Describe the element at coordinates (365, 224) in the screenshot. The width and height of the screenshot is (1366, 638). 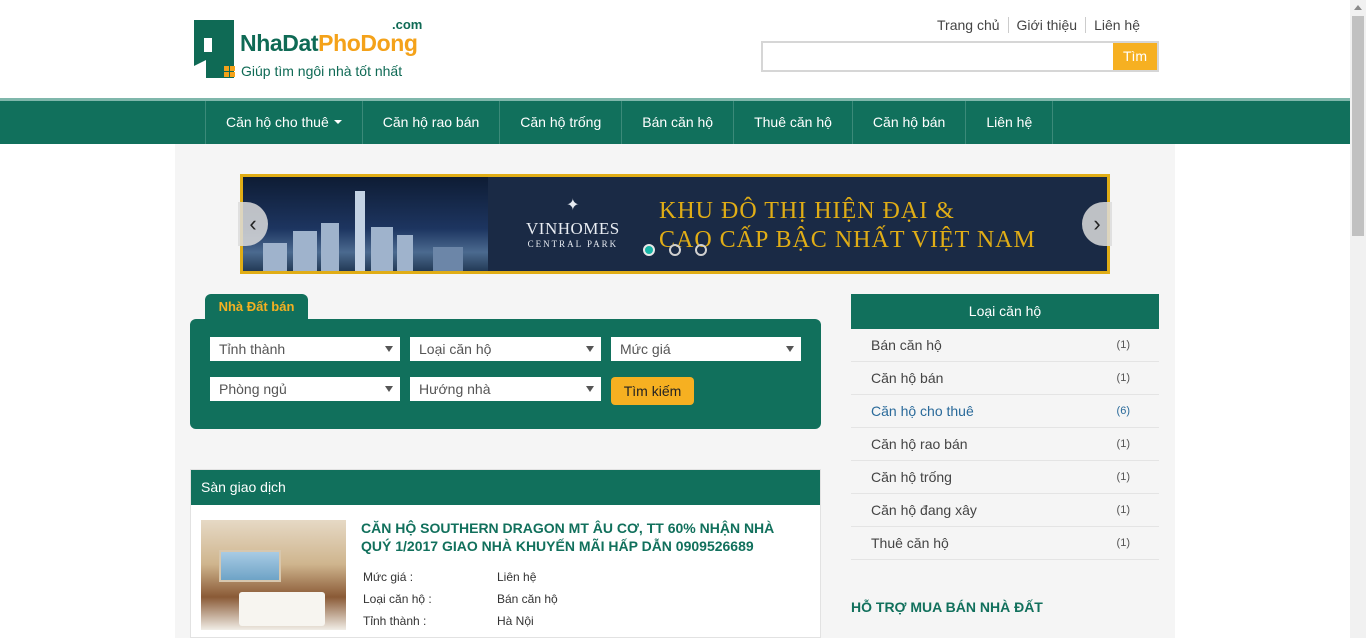
I see `city-skyline-image` at that location.